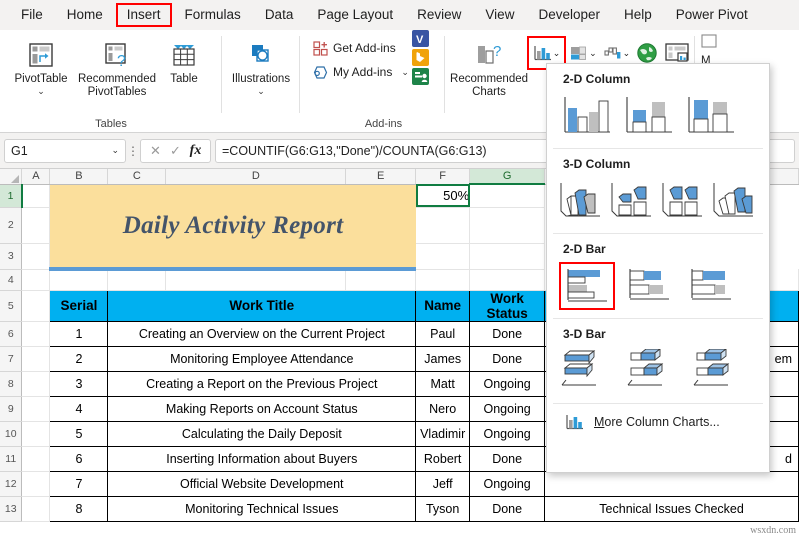  I want to click on table-header-work-title: Work Title, so click(262, 305).